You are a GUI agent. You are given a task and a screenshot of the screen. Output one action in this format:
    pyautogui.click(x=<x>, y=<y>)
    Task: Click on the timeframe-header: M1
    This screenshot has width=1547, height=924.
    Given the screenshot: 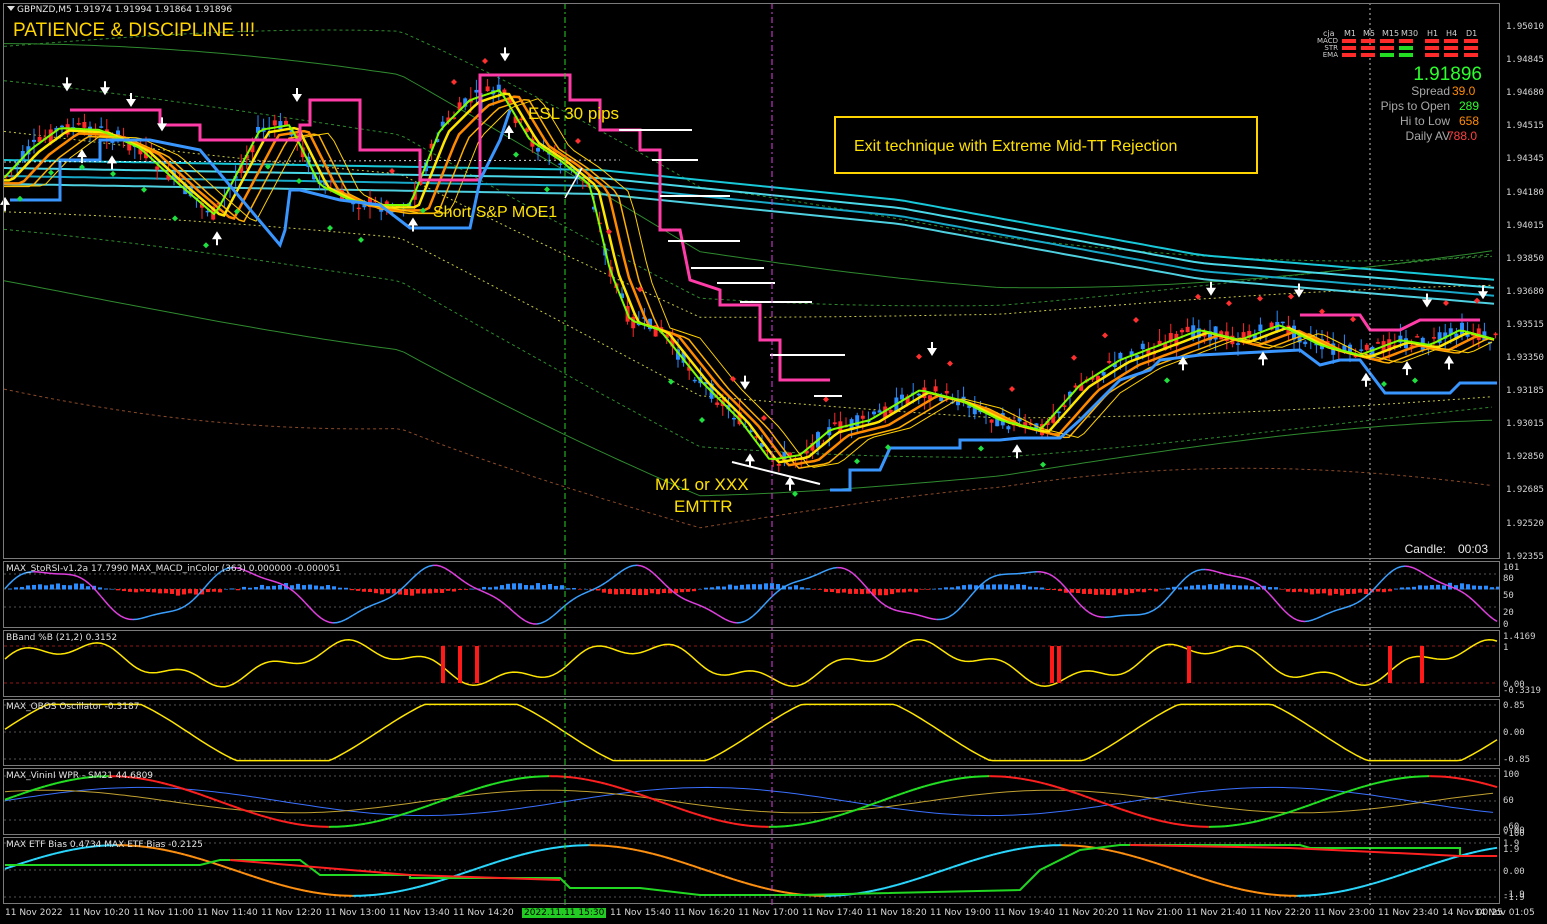 What is the action you would take?
    pyautogui.click(x=1350, y=33)
    